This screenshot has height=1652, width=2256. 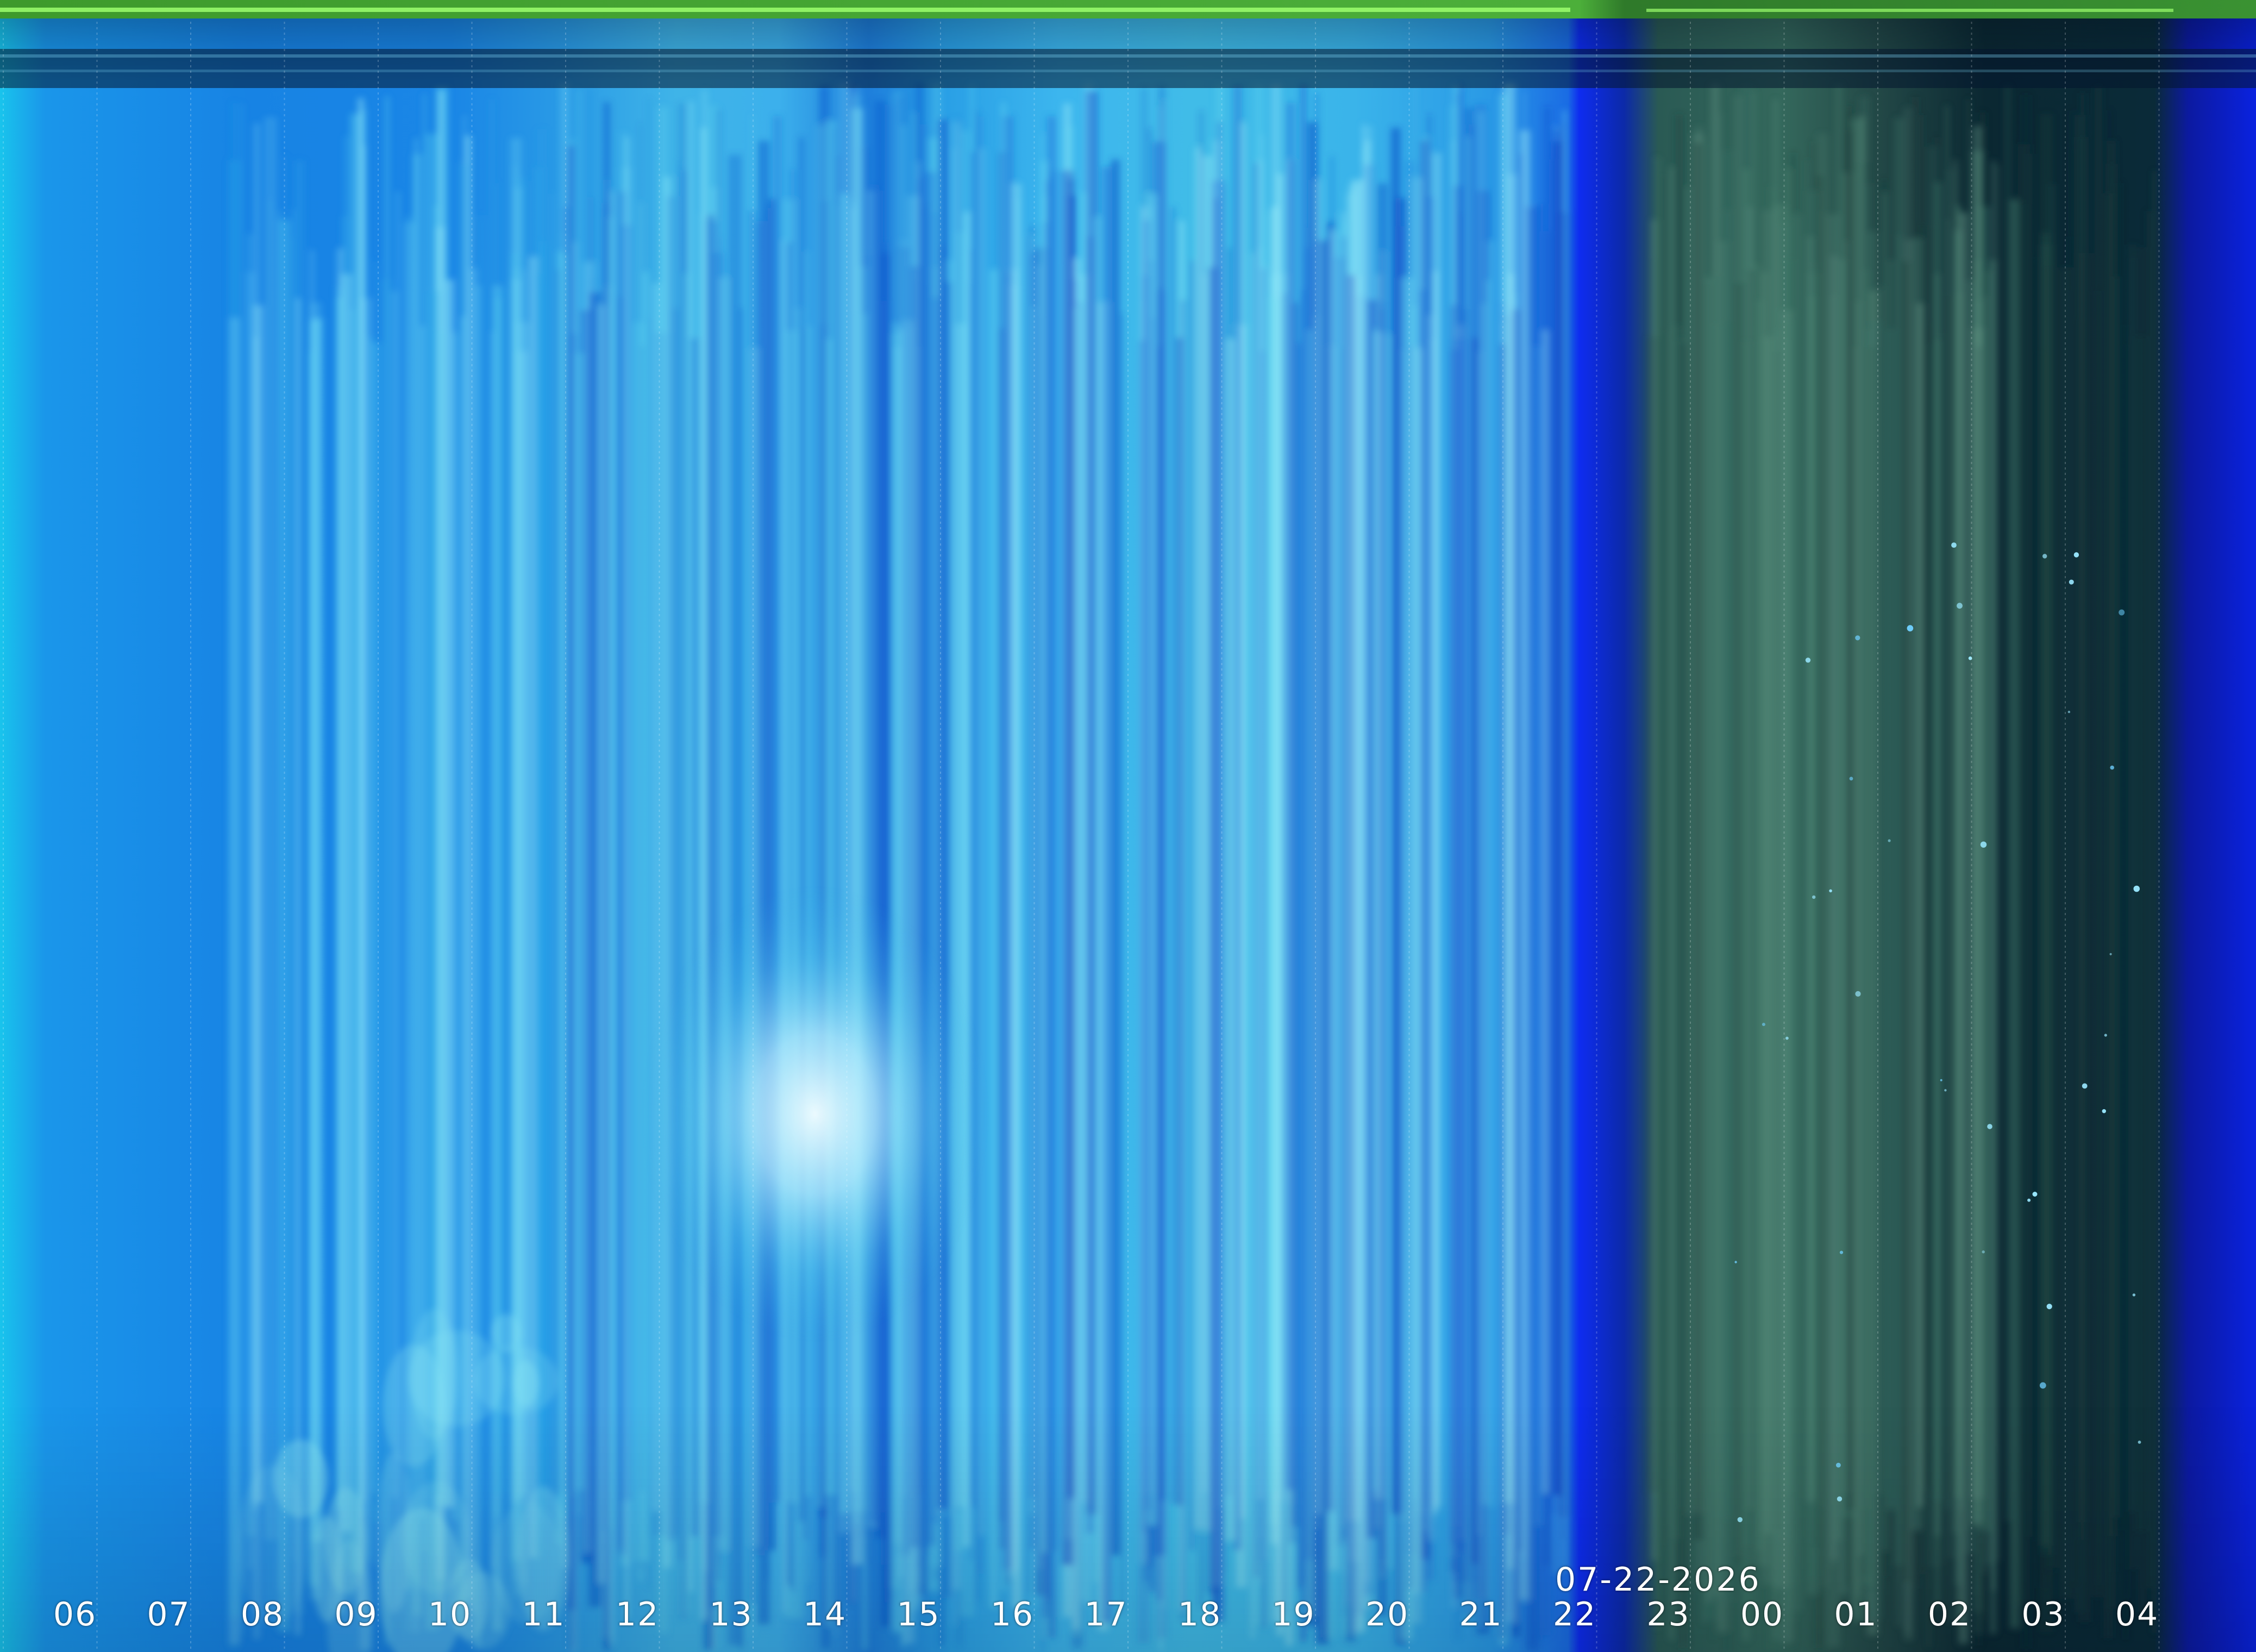 What do you see at coordinates (1658, 1580) in the screenshot?
I see `date-label: 07-22-2026` at bounding box center [1658, 1580].